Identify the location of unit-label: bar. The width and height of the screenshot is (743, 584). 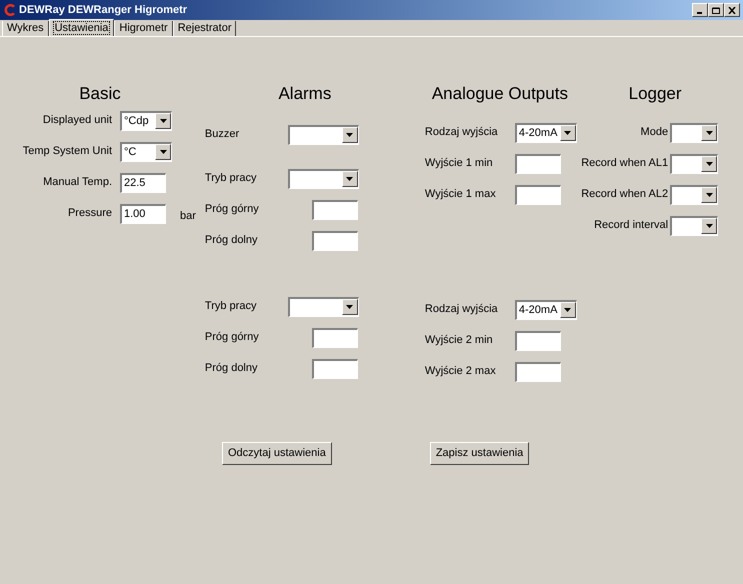
(188, 216).